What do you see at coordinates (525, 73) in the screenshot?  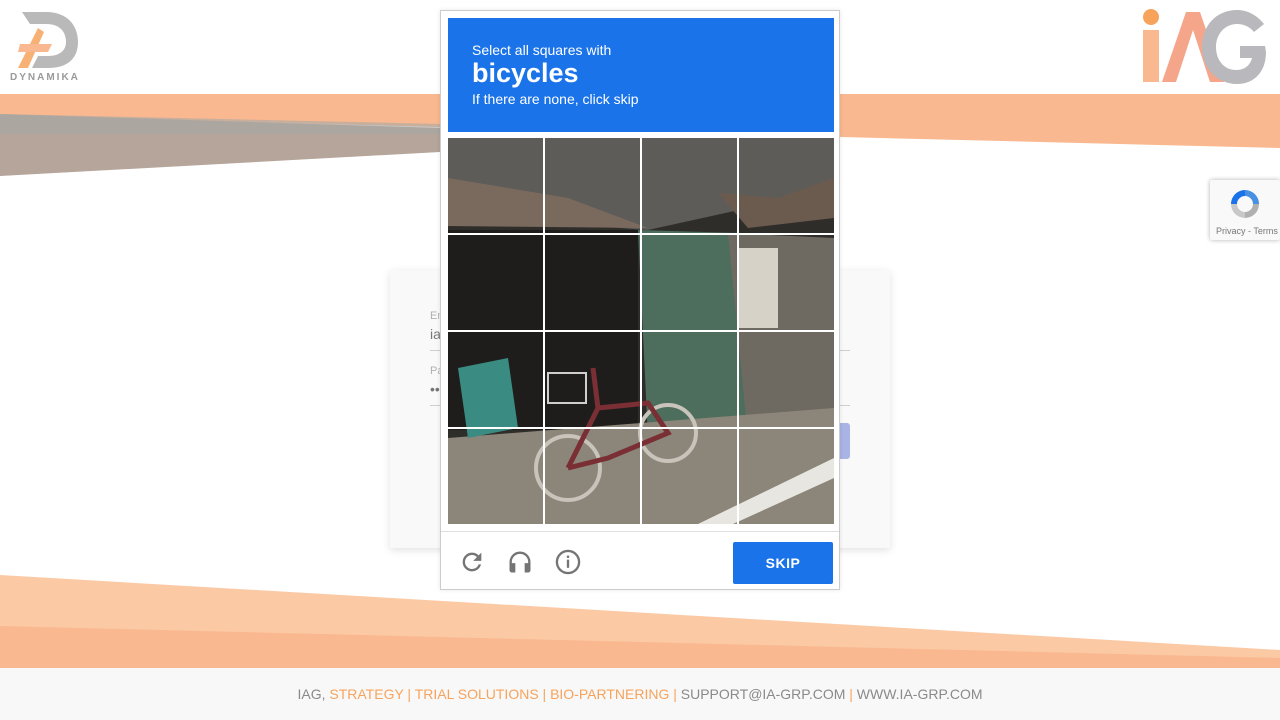 I see `captcha-keyword: bicycles` at bounding box center [525, 73].